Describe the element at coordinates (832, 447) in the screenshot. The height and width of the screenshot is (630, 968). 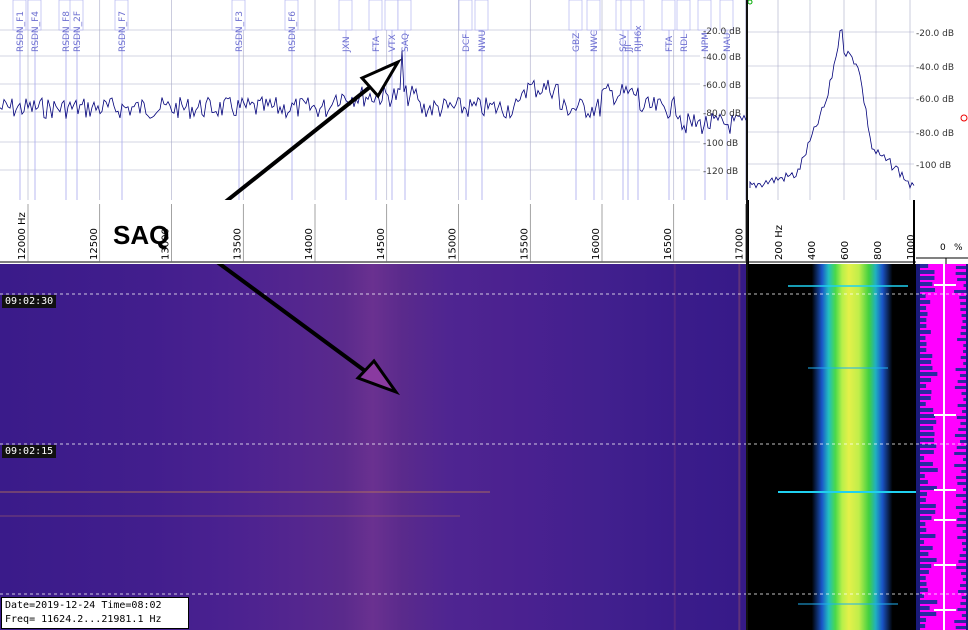
I see `audio-waterfall` at that location.